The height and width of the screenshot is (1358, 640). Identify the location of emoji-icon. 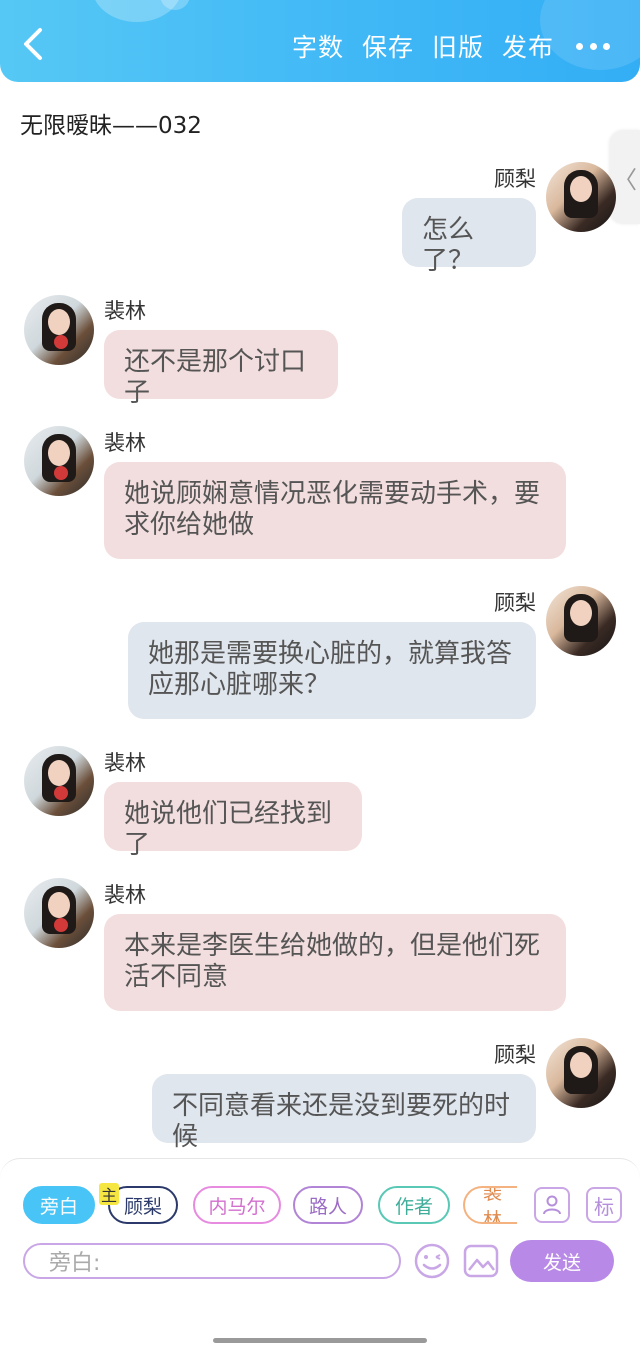
(432, 1261).